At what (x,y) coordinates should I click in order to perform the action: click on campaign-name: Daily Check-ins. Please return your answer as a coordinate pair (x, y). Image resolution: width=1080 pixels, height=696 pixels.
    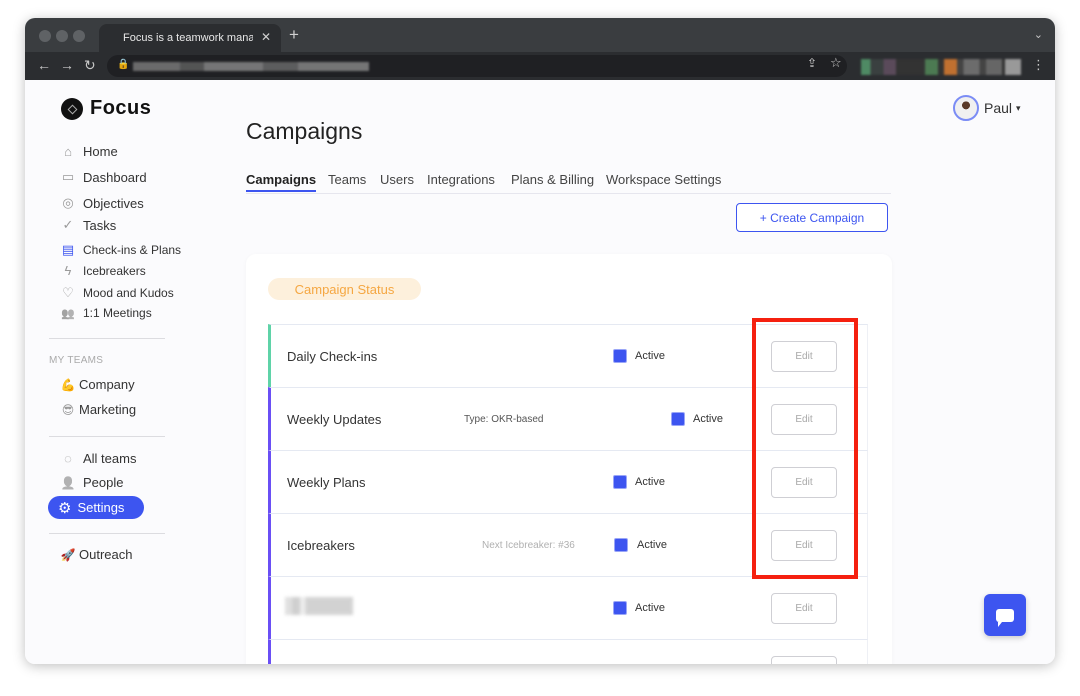
    Looking at the image, I should click on (332, 356).